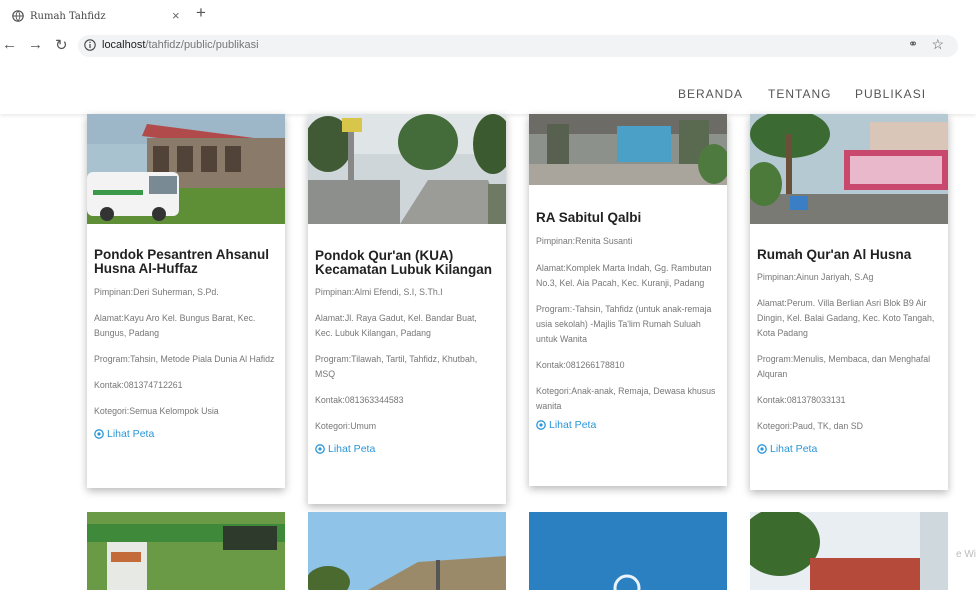 This screenshot has height=590, width=976. I want to click on url-input: localhost/tahfidz/public/publikasi ⚭ ☆, so click(518, 46).